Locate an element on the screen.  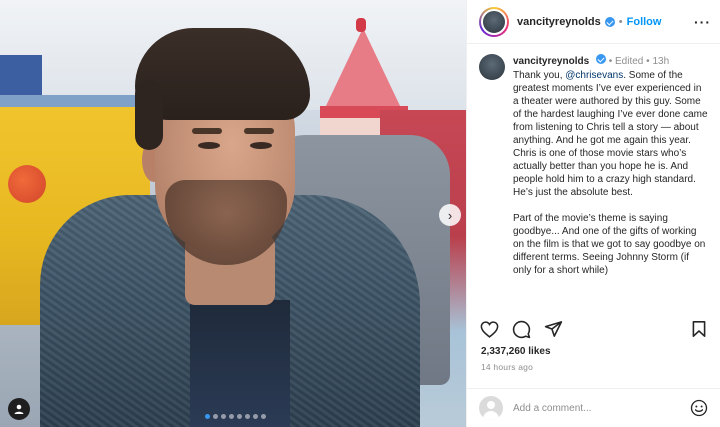
subject-shirt is located at coordinates (240, 363).